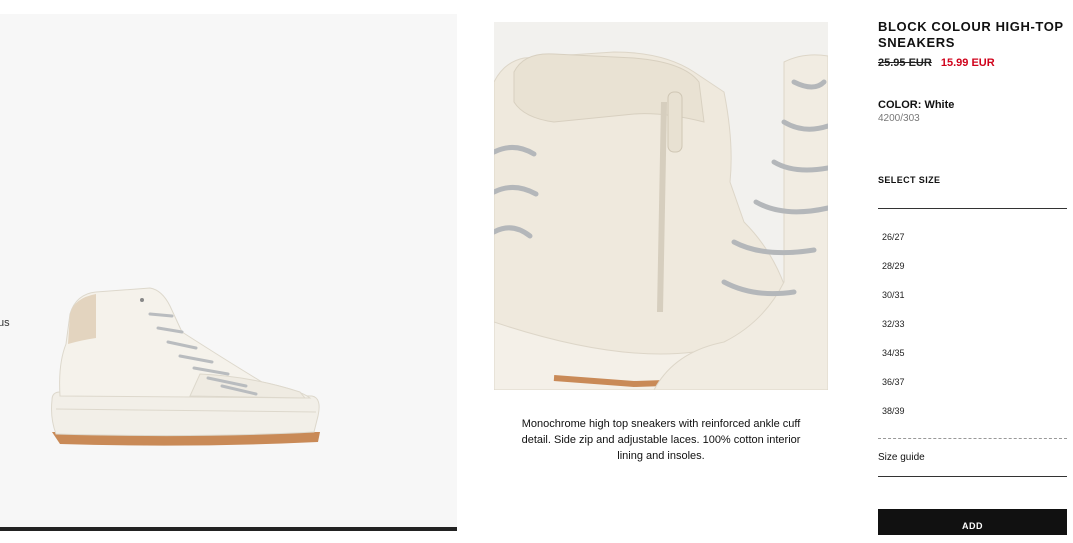 Image resolution: width=1073 pixels, height=543 pixels. Describe the element at coordinates (893, 273) in the screenshot. I see `size-option: 28/29` at that location.